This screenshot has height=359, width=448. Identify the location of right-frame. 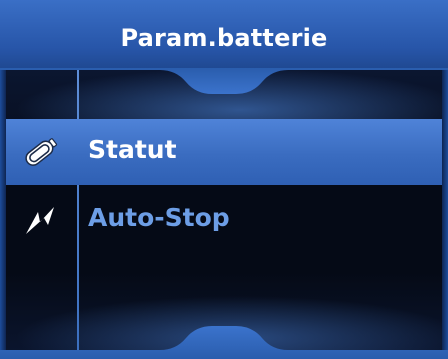
(445, 214).